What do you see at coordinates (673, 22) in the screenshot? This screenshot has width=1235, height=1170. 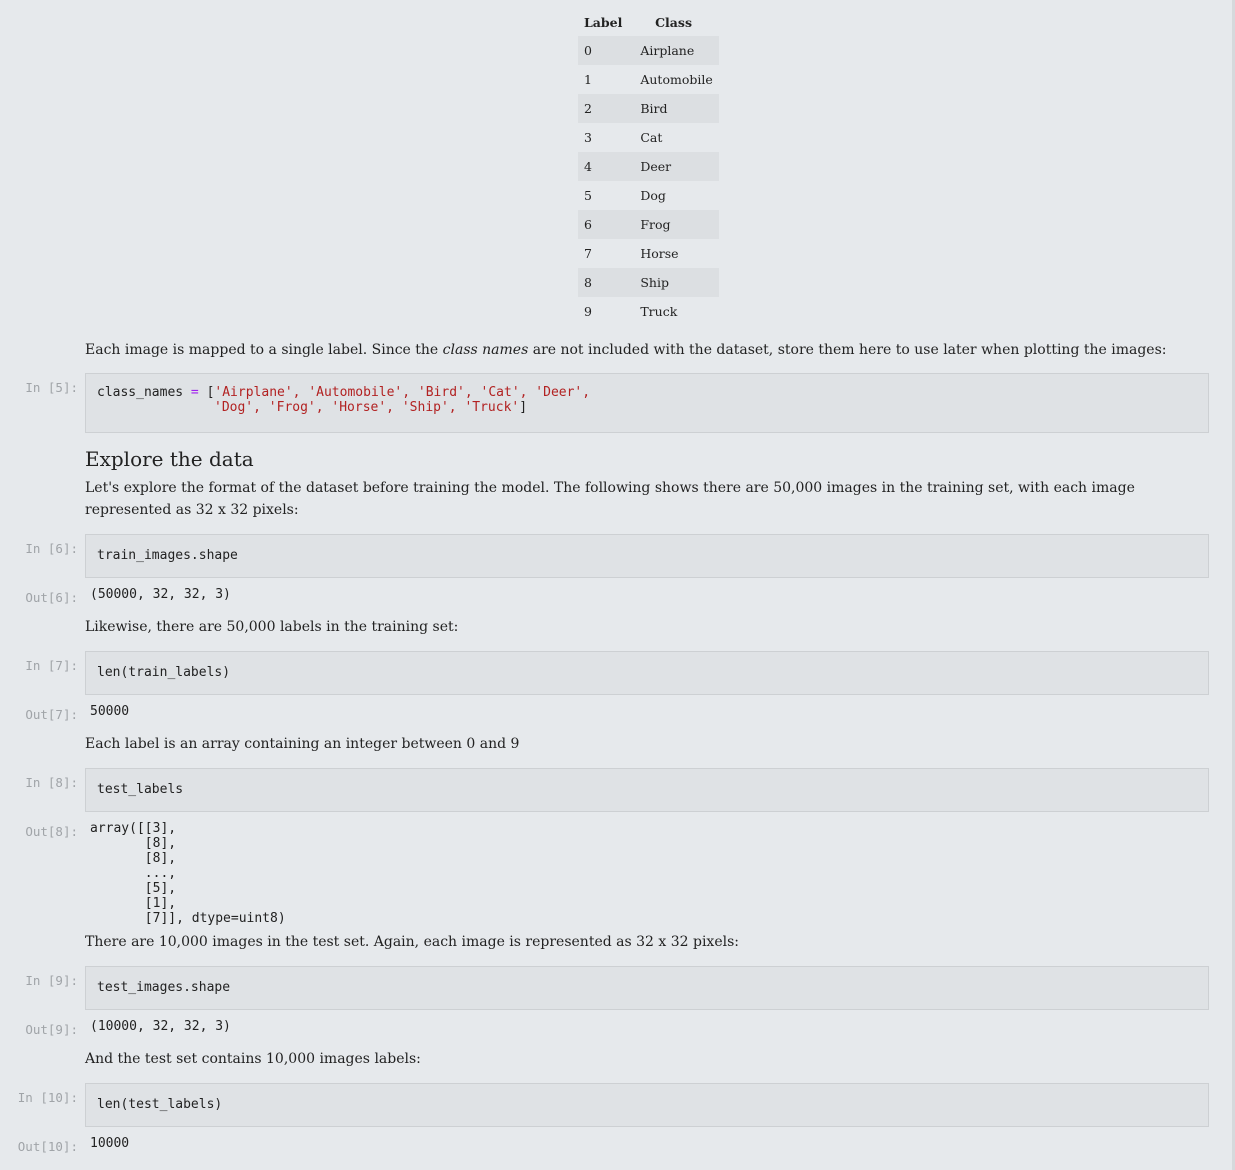 I see `header-class: Class` at bounding box center [673, 22].